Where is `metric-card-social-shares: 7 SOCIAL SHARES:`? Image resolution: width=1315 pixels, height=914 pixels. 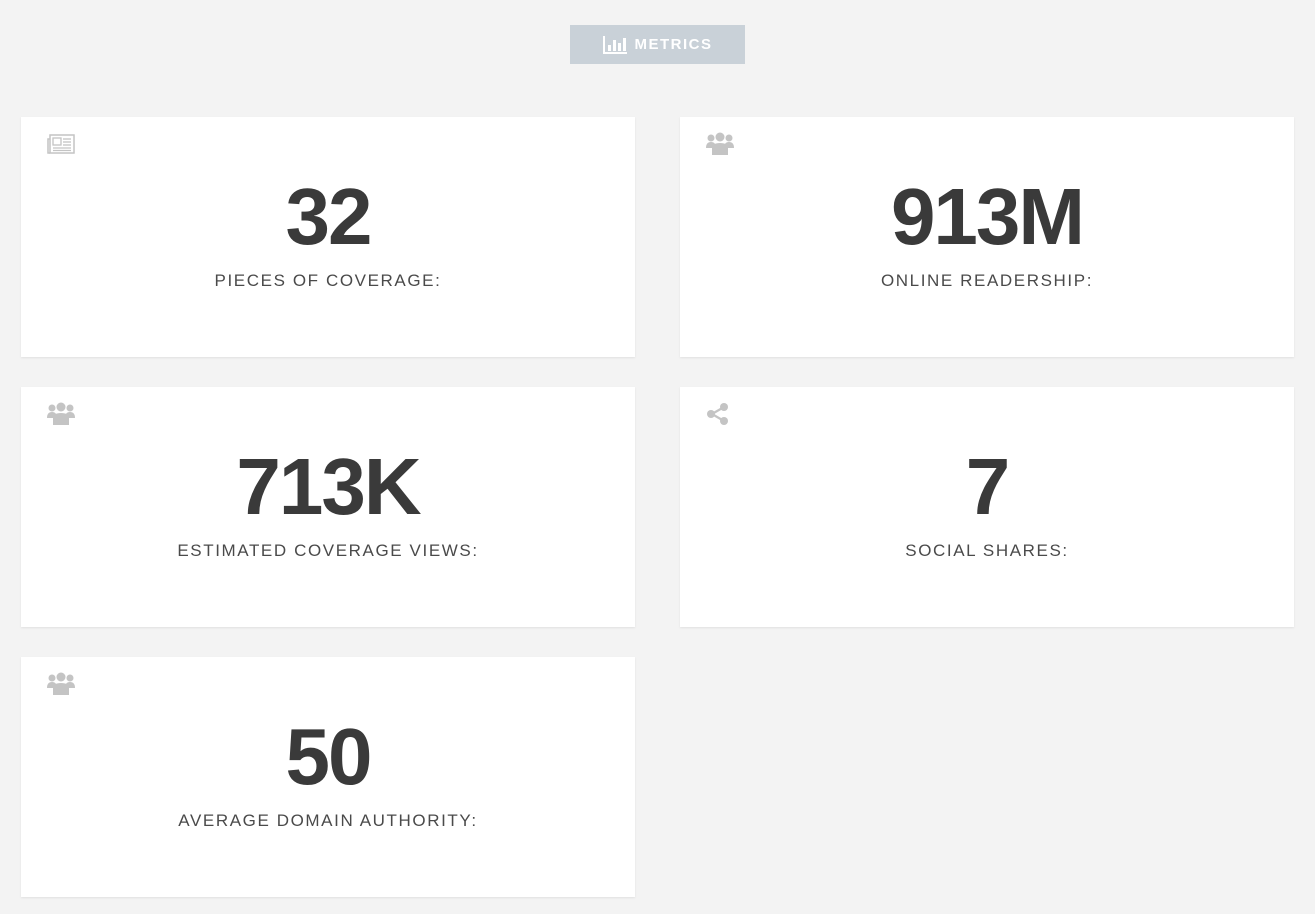 metric-card-social-shares: 7 SOCIAL SHARES: is located at coordinates (987, 507).